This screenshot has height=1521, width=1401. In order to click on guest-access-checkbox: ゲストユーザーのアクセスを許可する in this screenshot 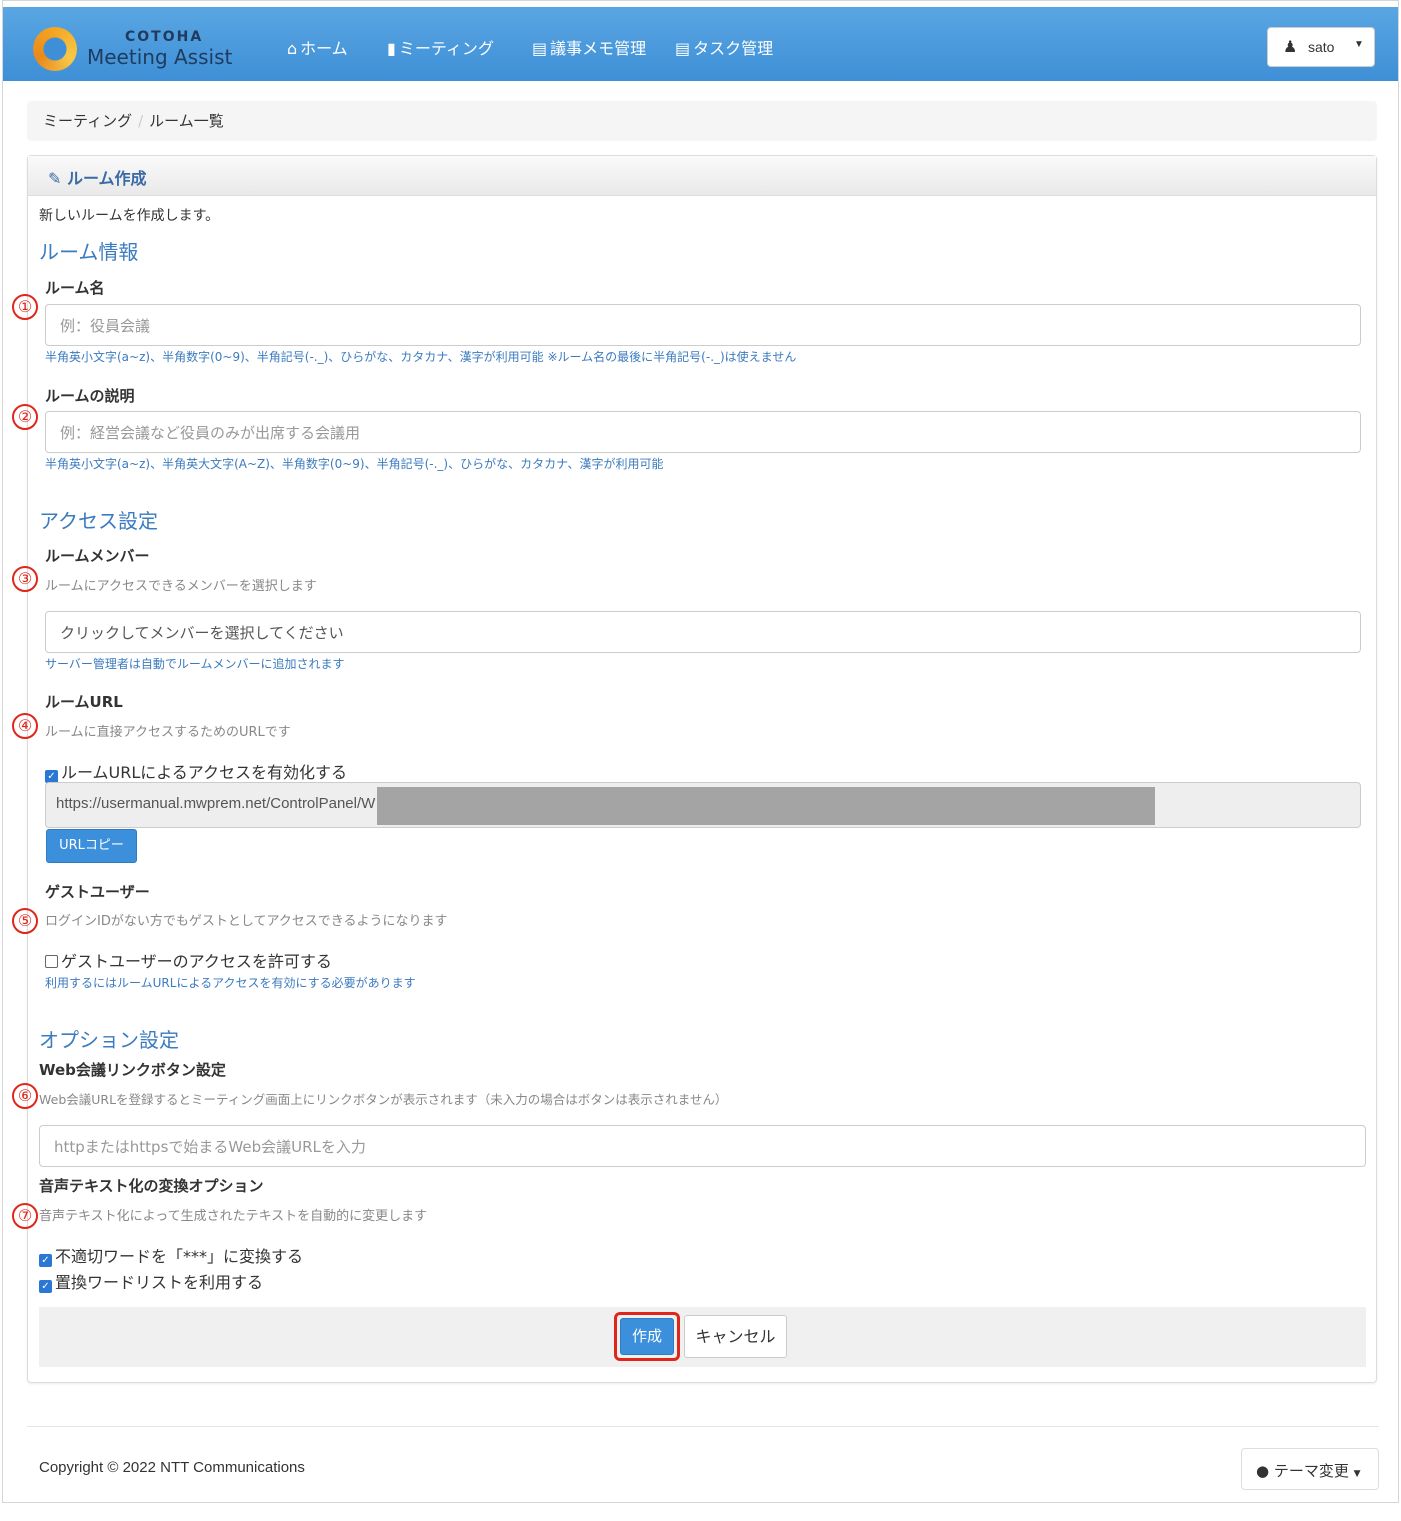, I will do `click(188, 960)`.